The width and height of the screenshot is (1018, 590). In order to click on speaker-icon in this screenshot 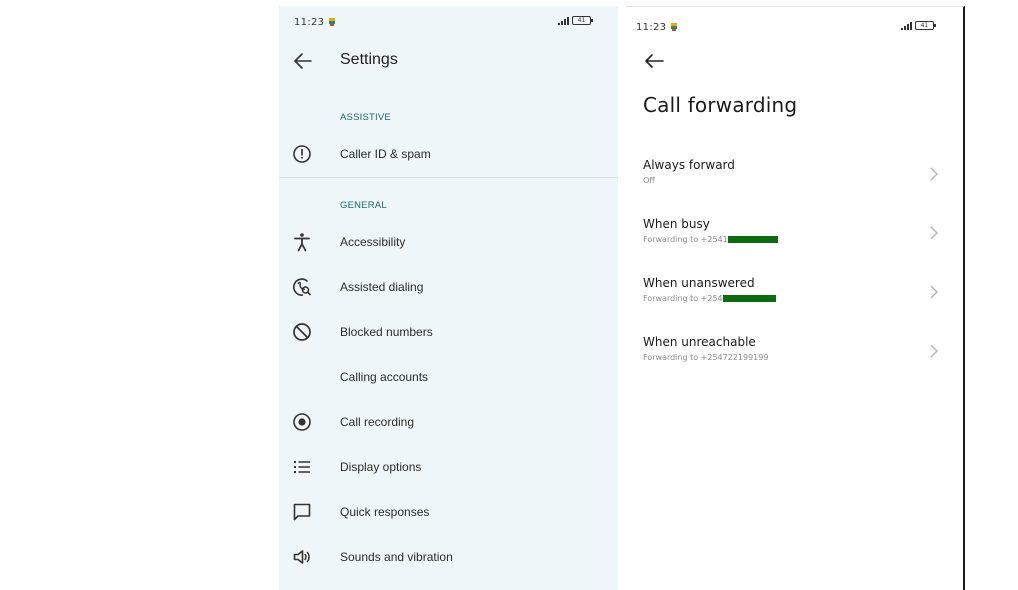, I will do `click(301, 557)`.